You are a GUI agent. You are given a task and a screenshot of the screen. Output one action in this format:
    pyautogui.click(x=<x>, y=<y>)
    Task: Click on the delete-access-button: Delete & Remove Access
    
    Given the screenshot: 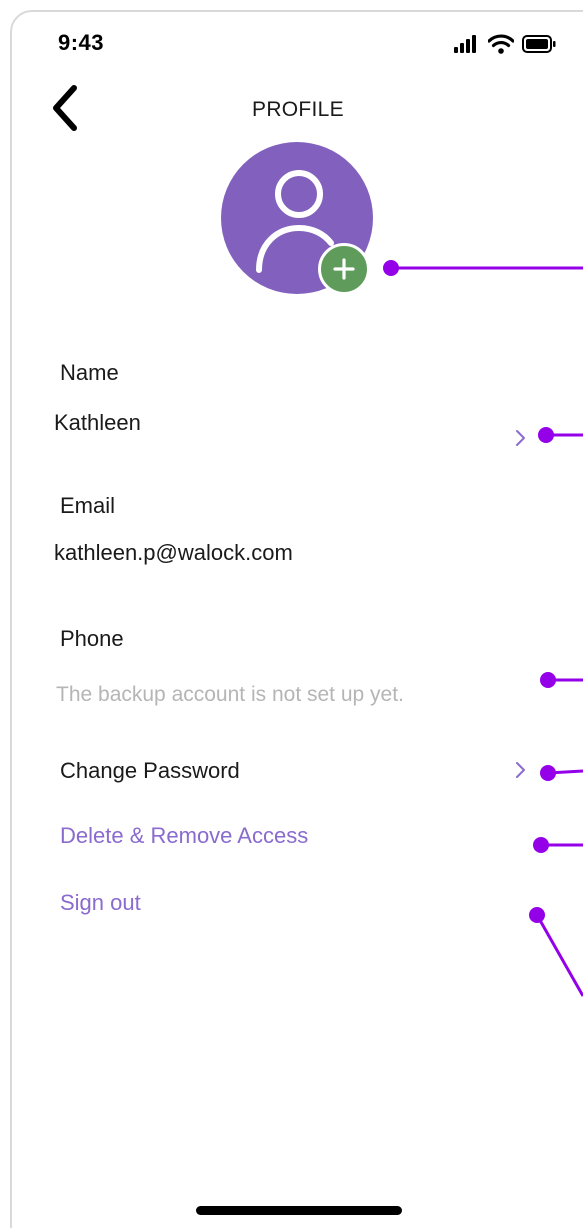 What is the action you would take?
    pyautogui.click(x=184, y=836)
    